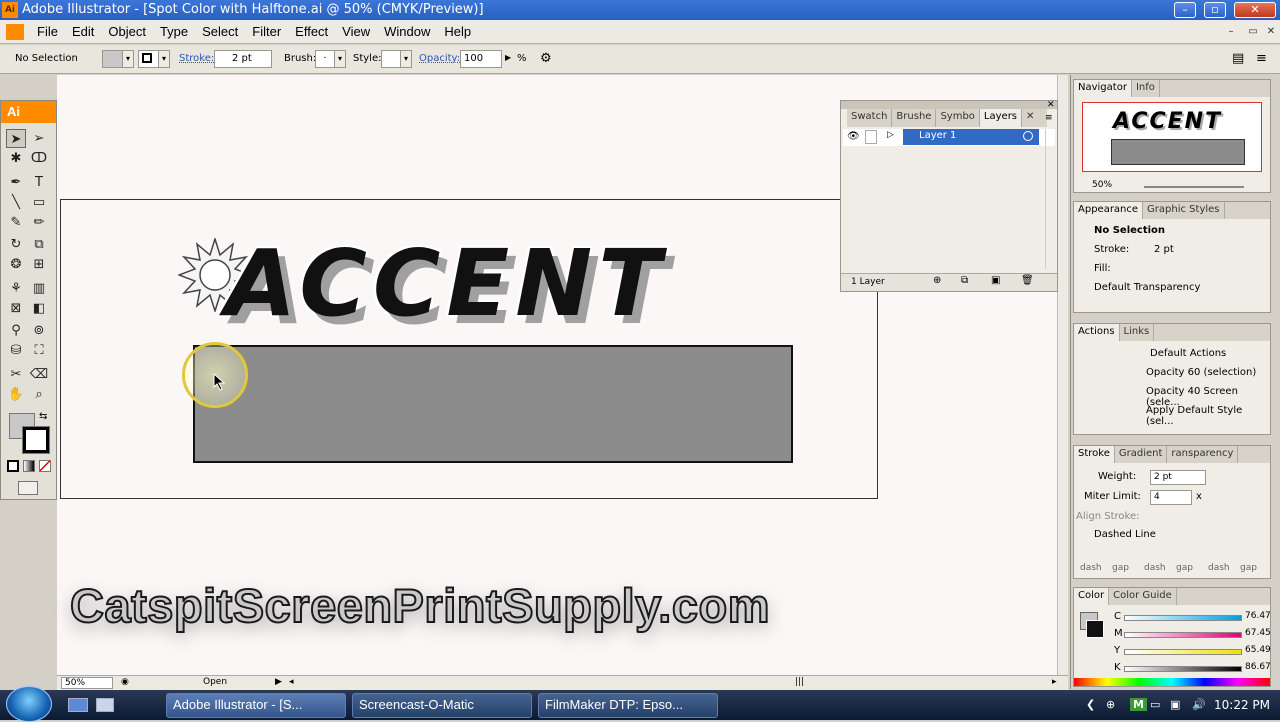  Describe the element at coordinates (1172, 682) in the screenshot. I see `color-spectrum` at that location.